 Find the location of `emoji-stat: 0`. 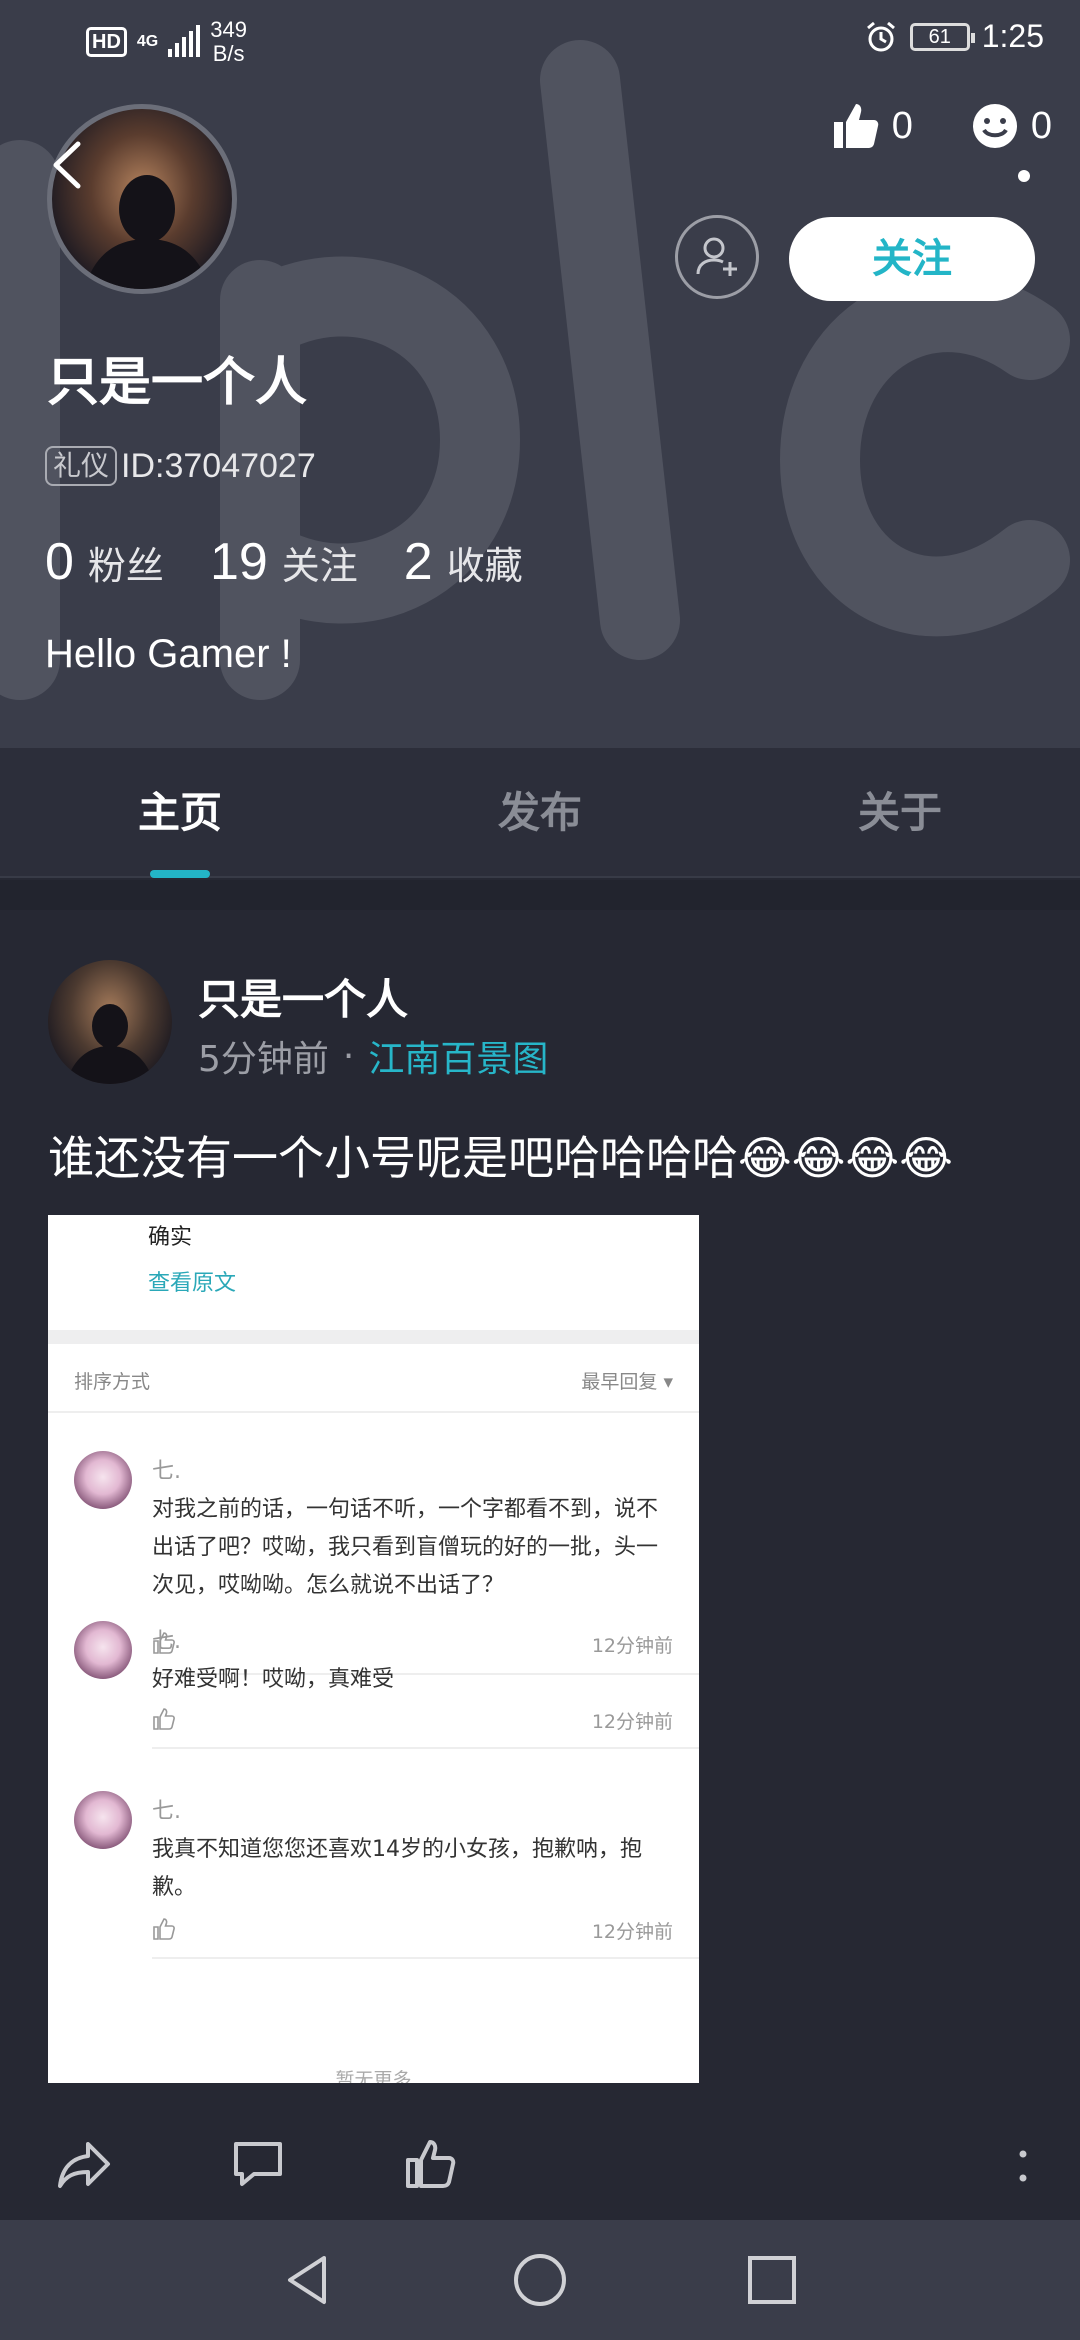

emoji-stat: 0 is located at coordinates (1010, 126).